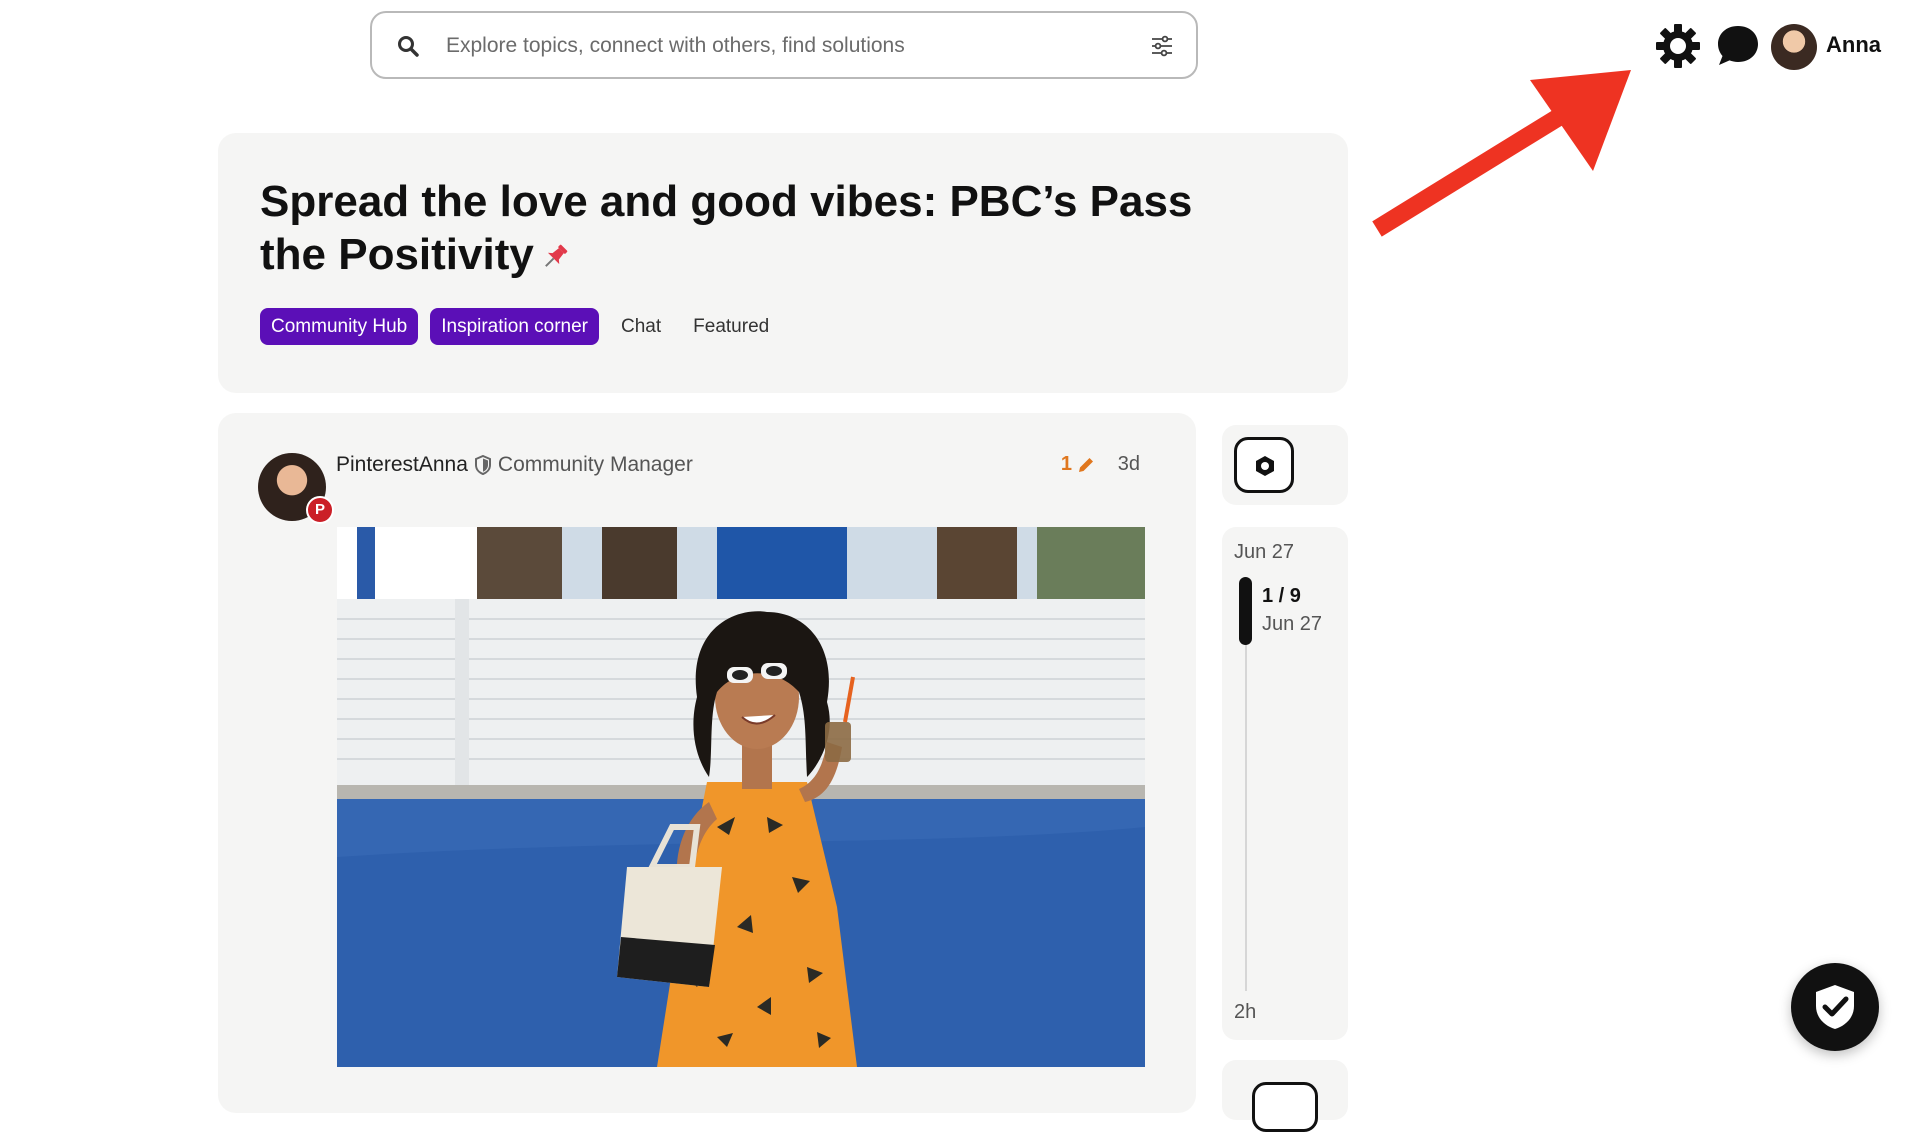 The width and height of the screenshot is (1920, 1132). I want to click on timeline-position: 1 / 9, so click(1281, 596).